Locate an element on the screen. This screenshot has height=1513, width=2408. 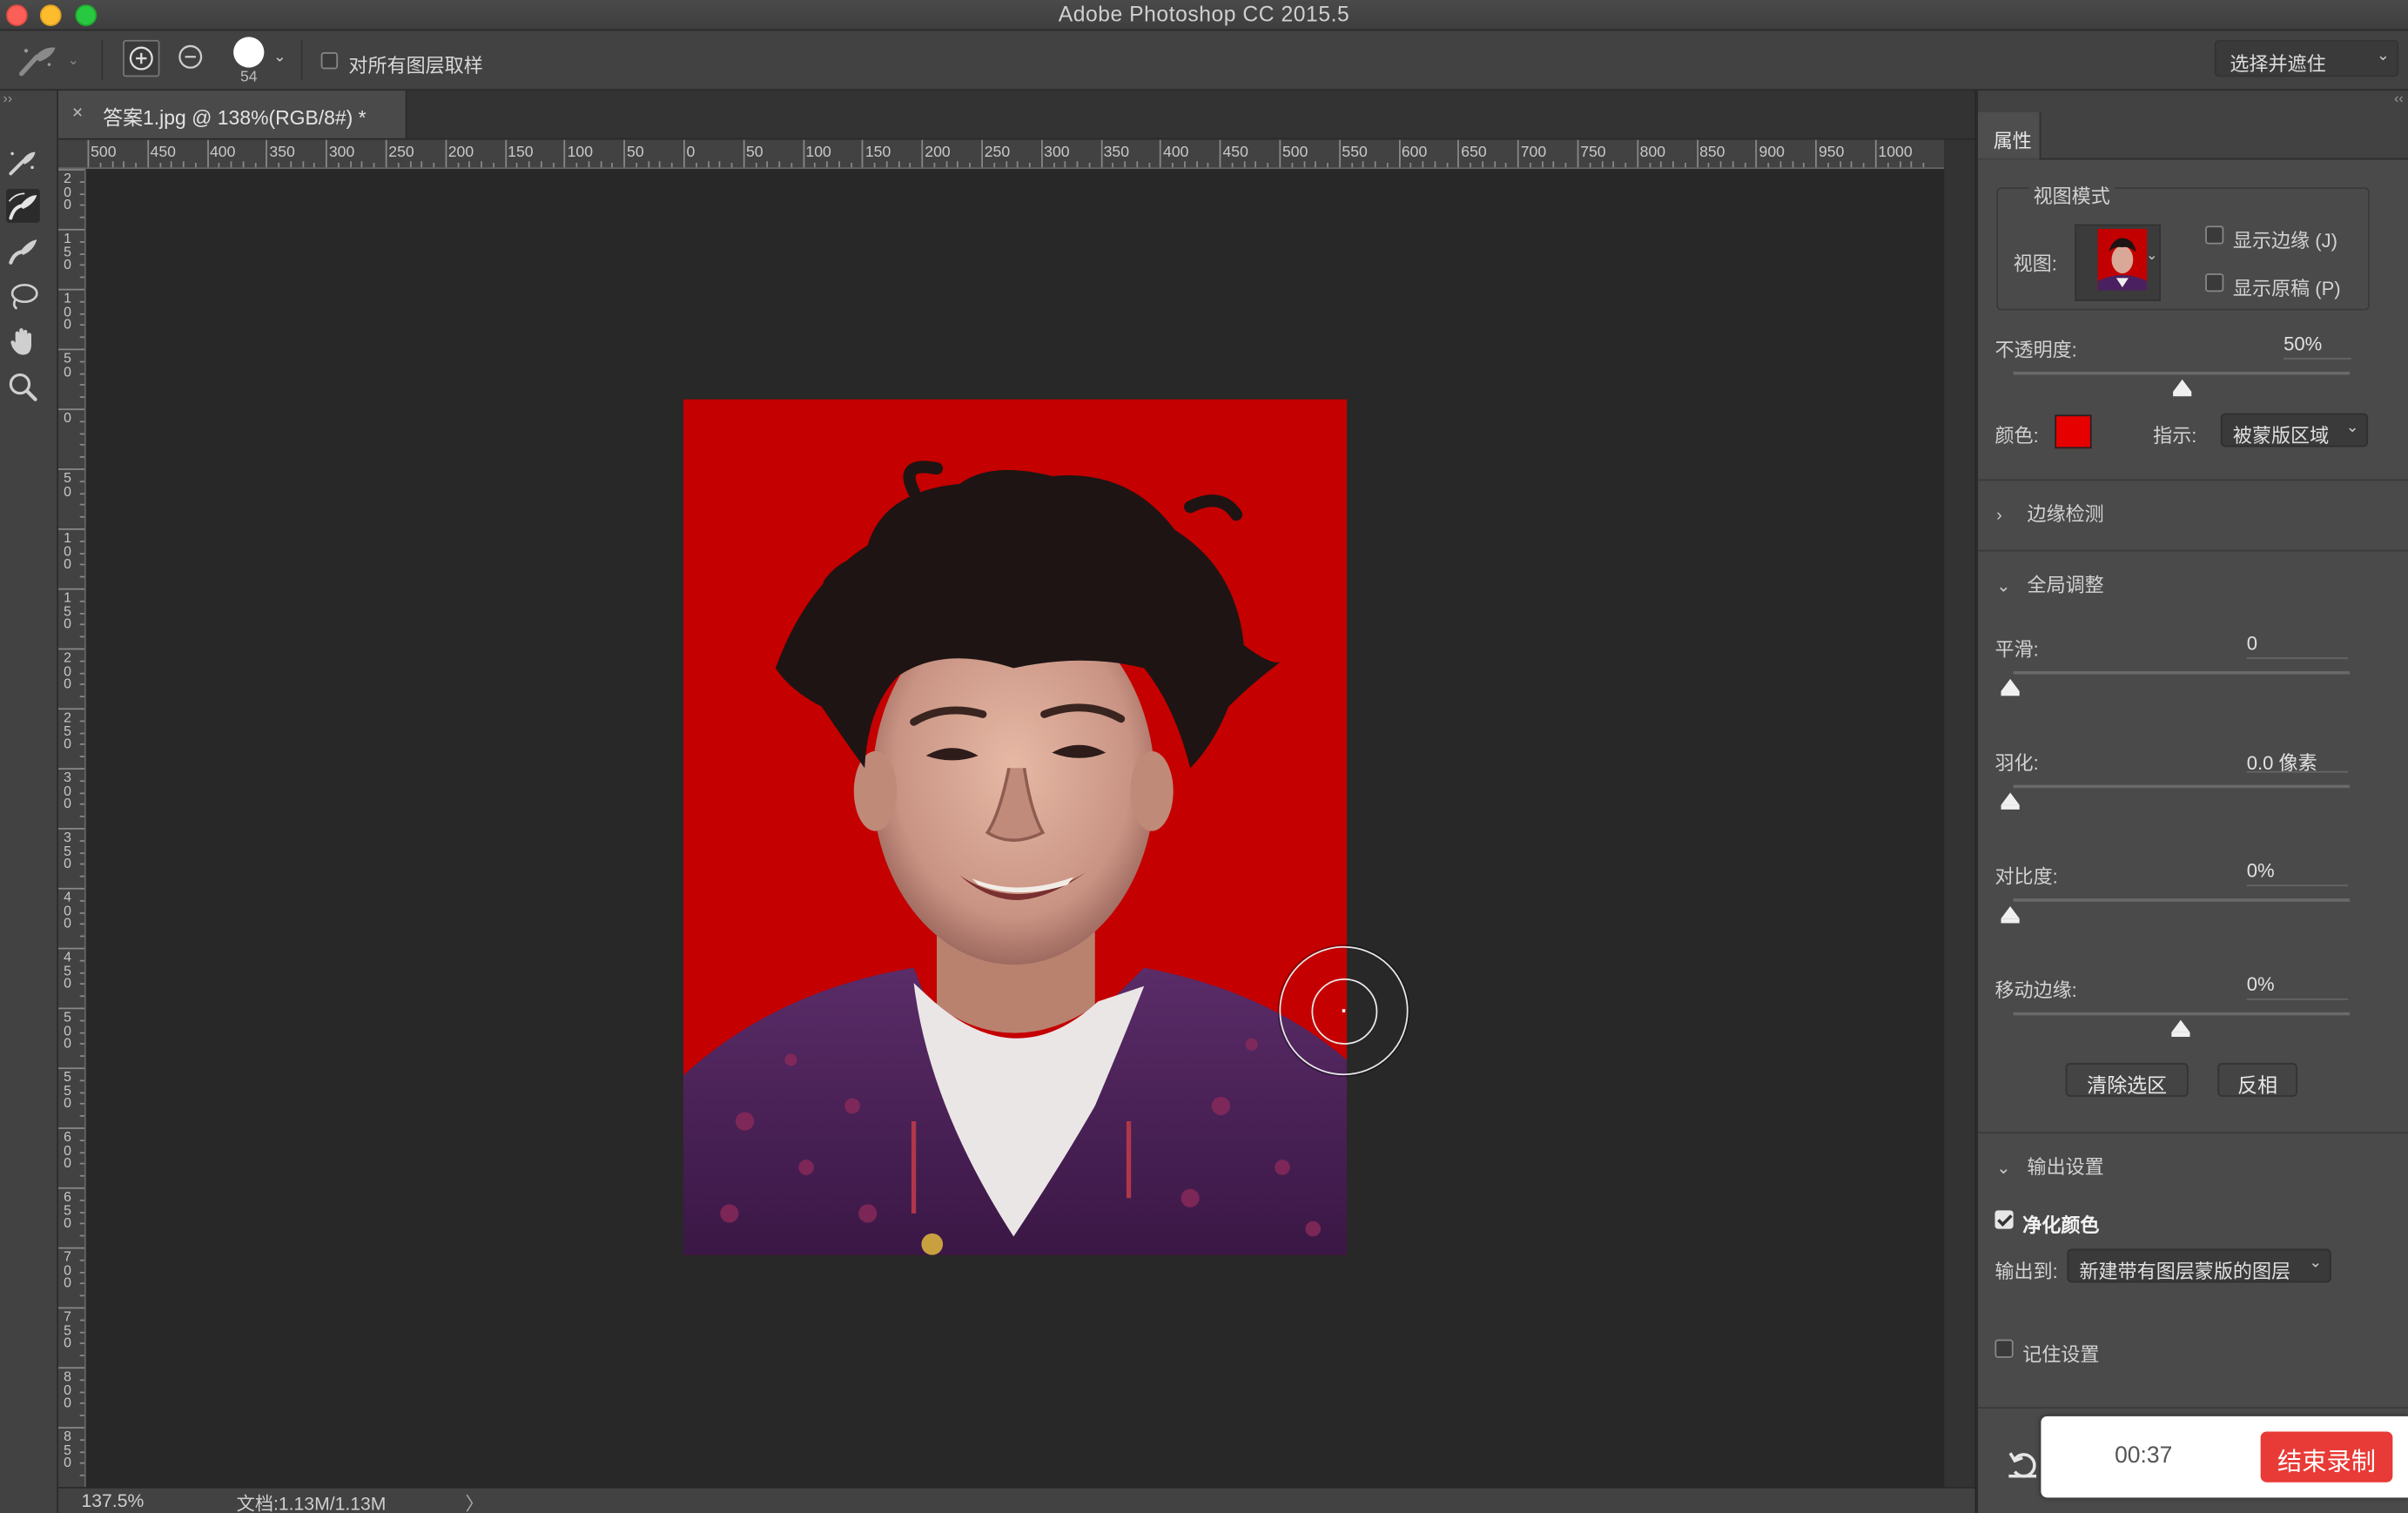
options-bar: ⌄ 54 ⌄ 对所有图层取样 选择并遮住 ⌄ is located at coordinates (1204, 61).